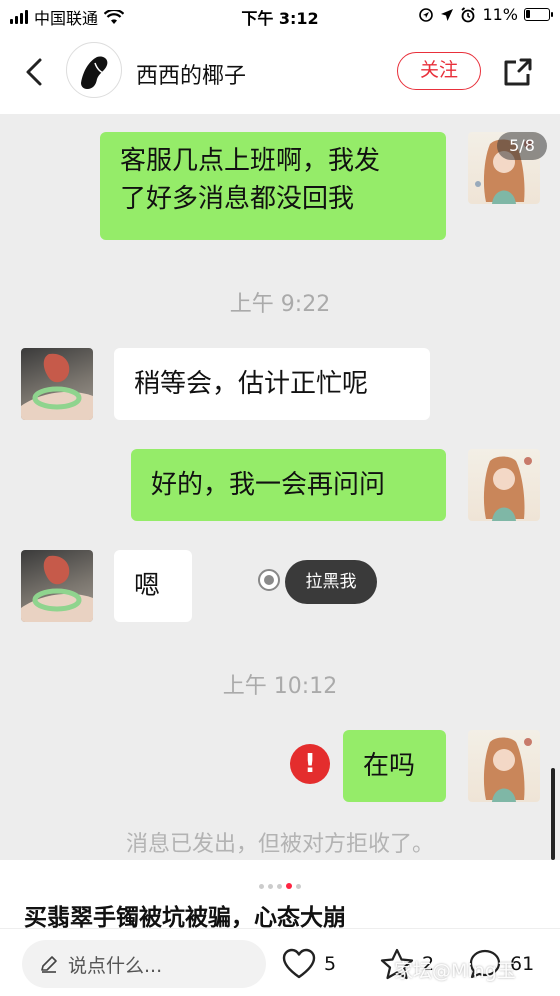  Describe the element at coordinates (538, 14) in the screenshot. I see `battery-icon` at that location.